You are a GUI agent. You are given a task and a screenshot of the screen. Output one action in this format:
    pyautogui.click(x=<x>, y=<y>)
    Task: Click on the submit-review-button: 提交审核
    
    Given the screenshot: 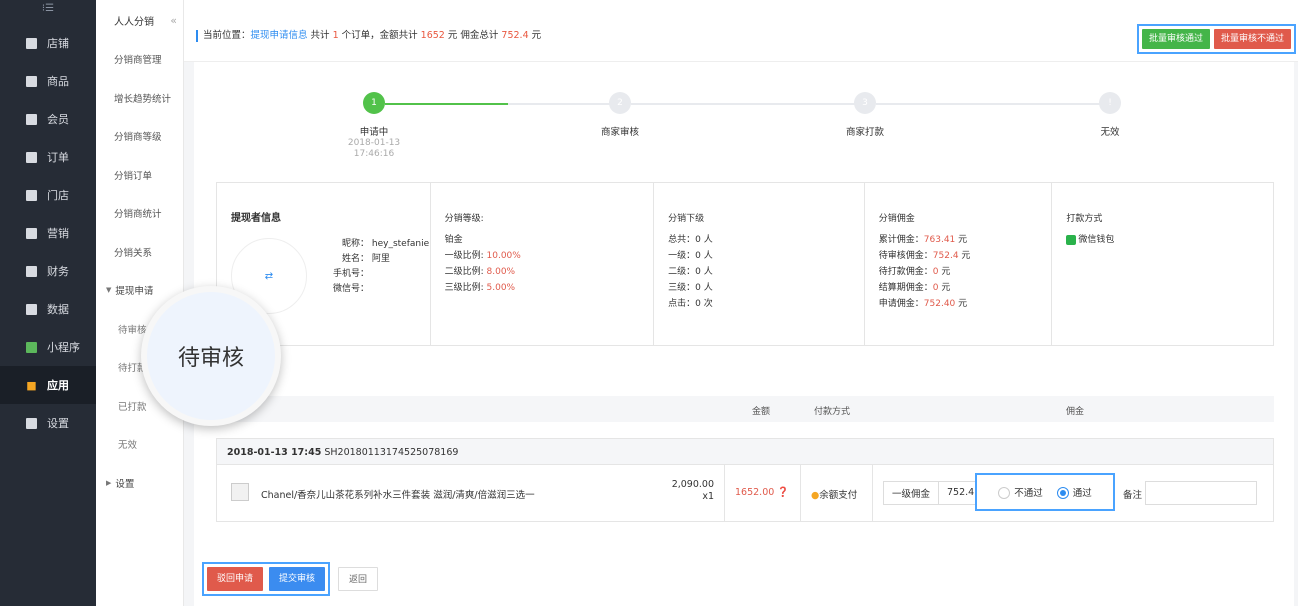 What is the action you would take?
    pyautogui.click(x=297, y=579)
    